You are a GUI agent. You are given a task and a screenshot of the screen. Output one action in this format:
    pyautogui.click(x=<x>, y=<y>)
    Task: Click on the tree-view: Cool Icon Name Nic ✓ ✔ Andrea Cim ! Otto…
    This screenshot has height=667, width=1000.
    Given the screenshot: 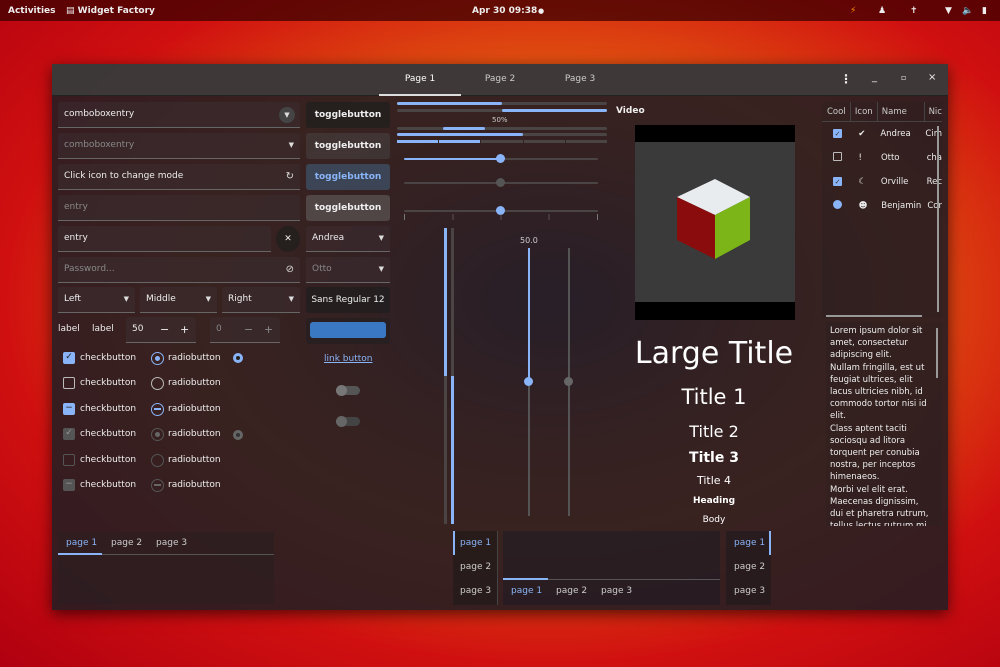 What is the action you would take?
    pyautogui.click(x=882, y=210)
    